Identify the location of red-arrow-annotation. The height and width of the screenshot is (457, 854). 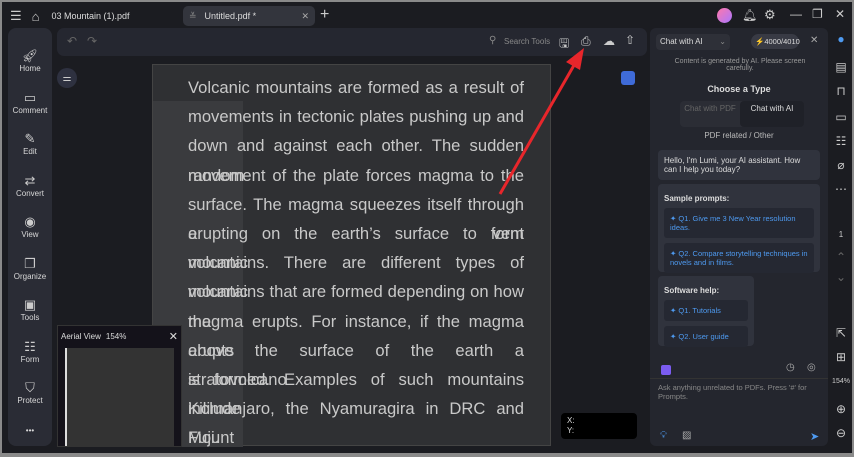
(541, 121).